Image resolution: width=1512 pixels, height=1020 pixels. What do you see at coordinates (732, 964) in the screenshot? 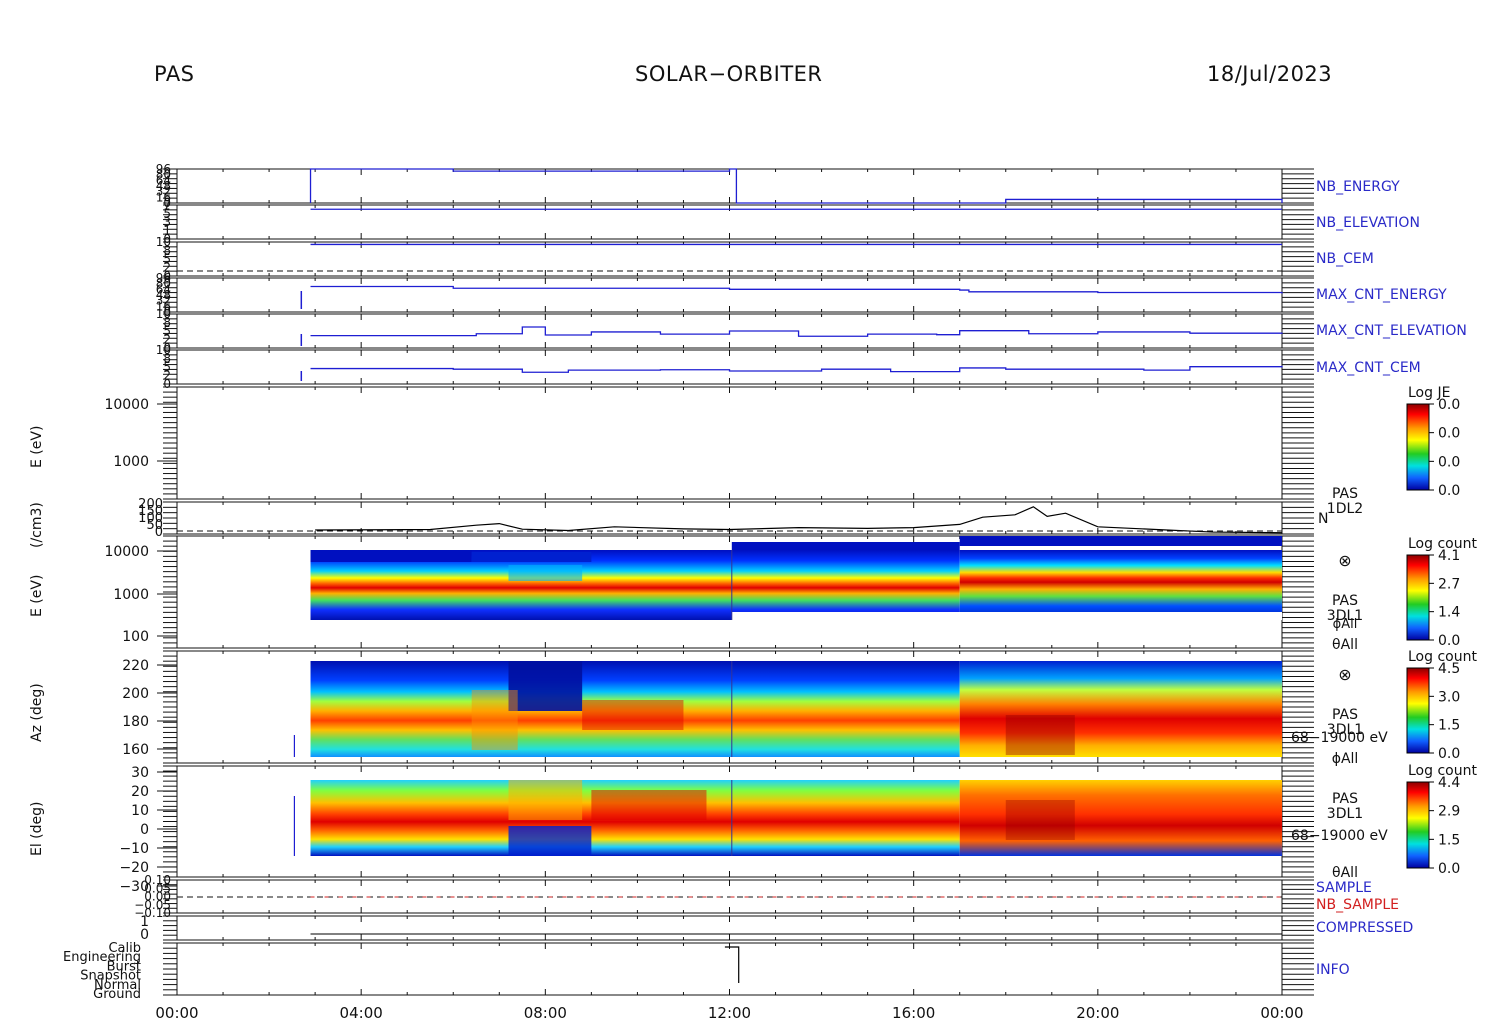
I see `info-trace` at bounding box center [732, 964].